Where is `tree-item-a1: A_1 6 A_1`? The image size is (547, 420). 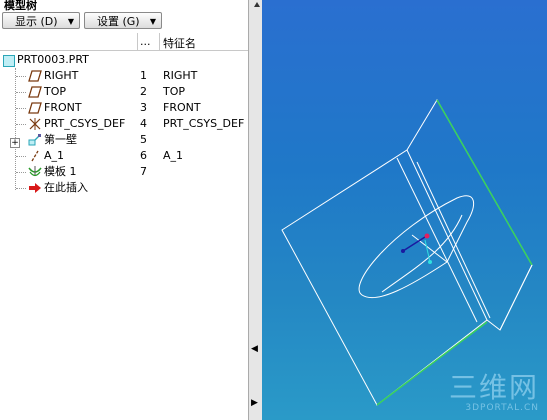 tree-item-a1: A_1 6 A_1 is located at coordinates (124, 156).